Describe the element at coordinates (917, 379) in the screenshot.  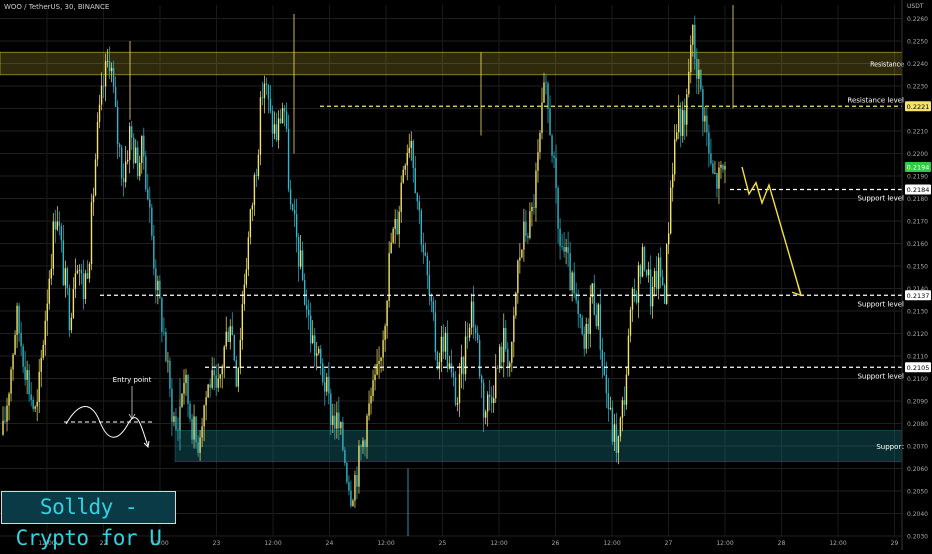
I see `y-tick-label: 0.2100` at that location.